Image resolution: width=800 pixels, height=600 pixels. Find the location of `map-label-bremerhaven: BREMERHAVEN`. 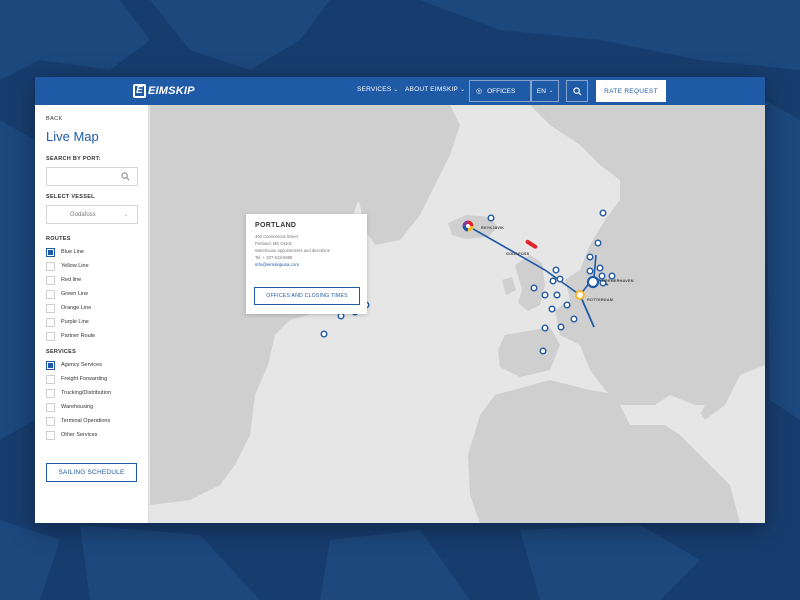

map-label-bremerhaven: BREMERHAVEN is located at coordinates (618, 281).